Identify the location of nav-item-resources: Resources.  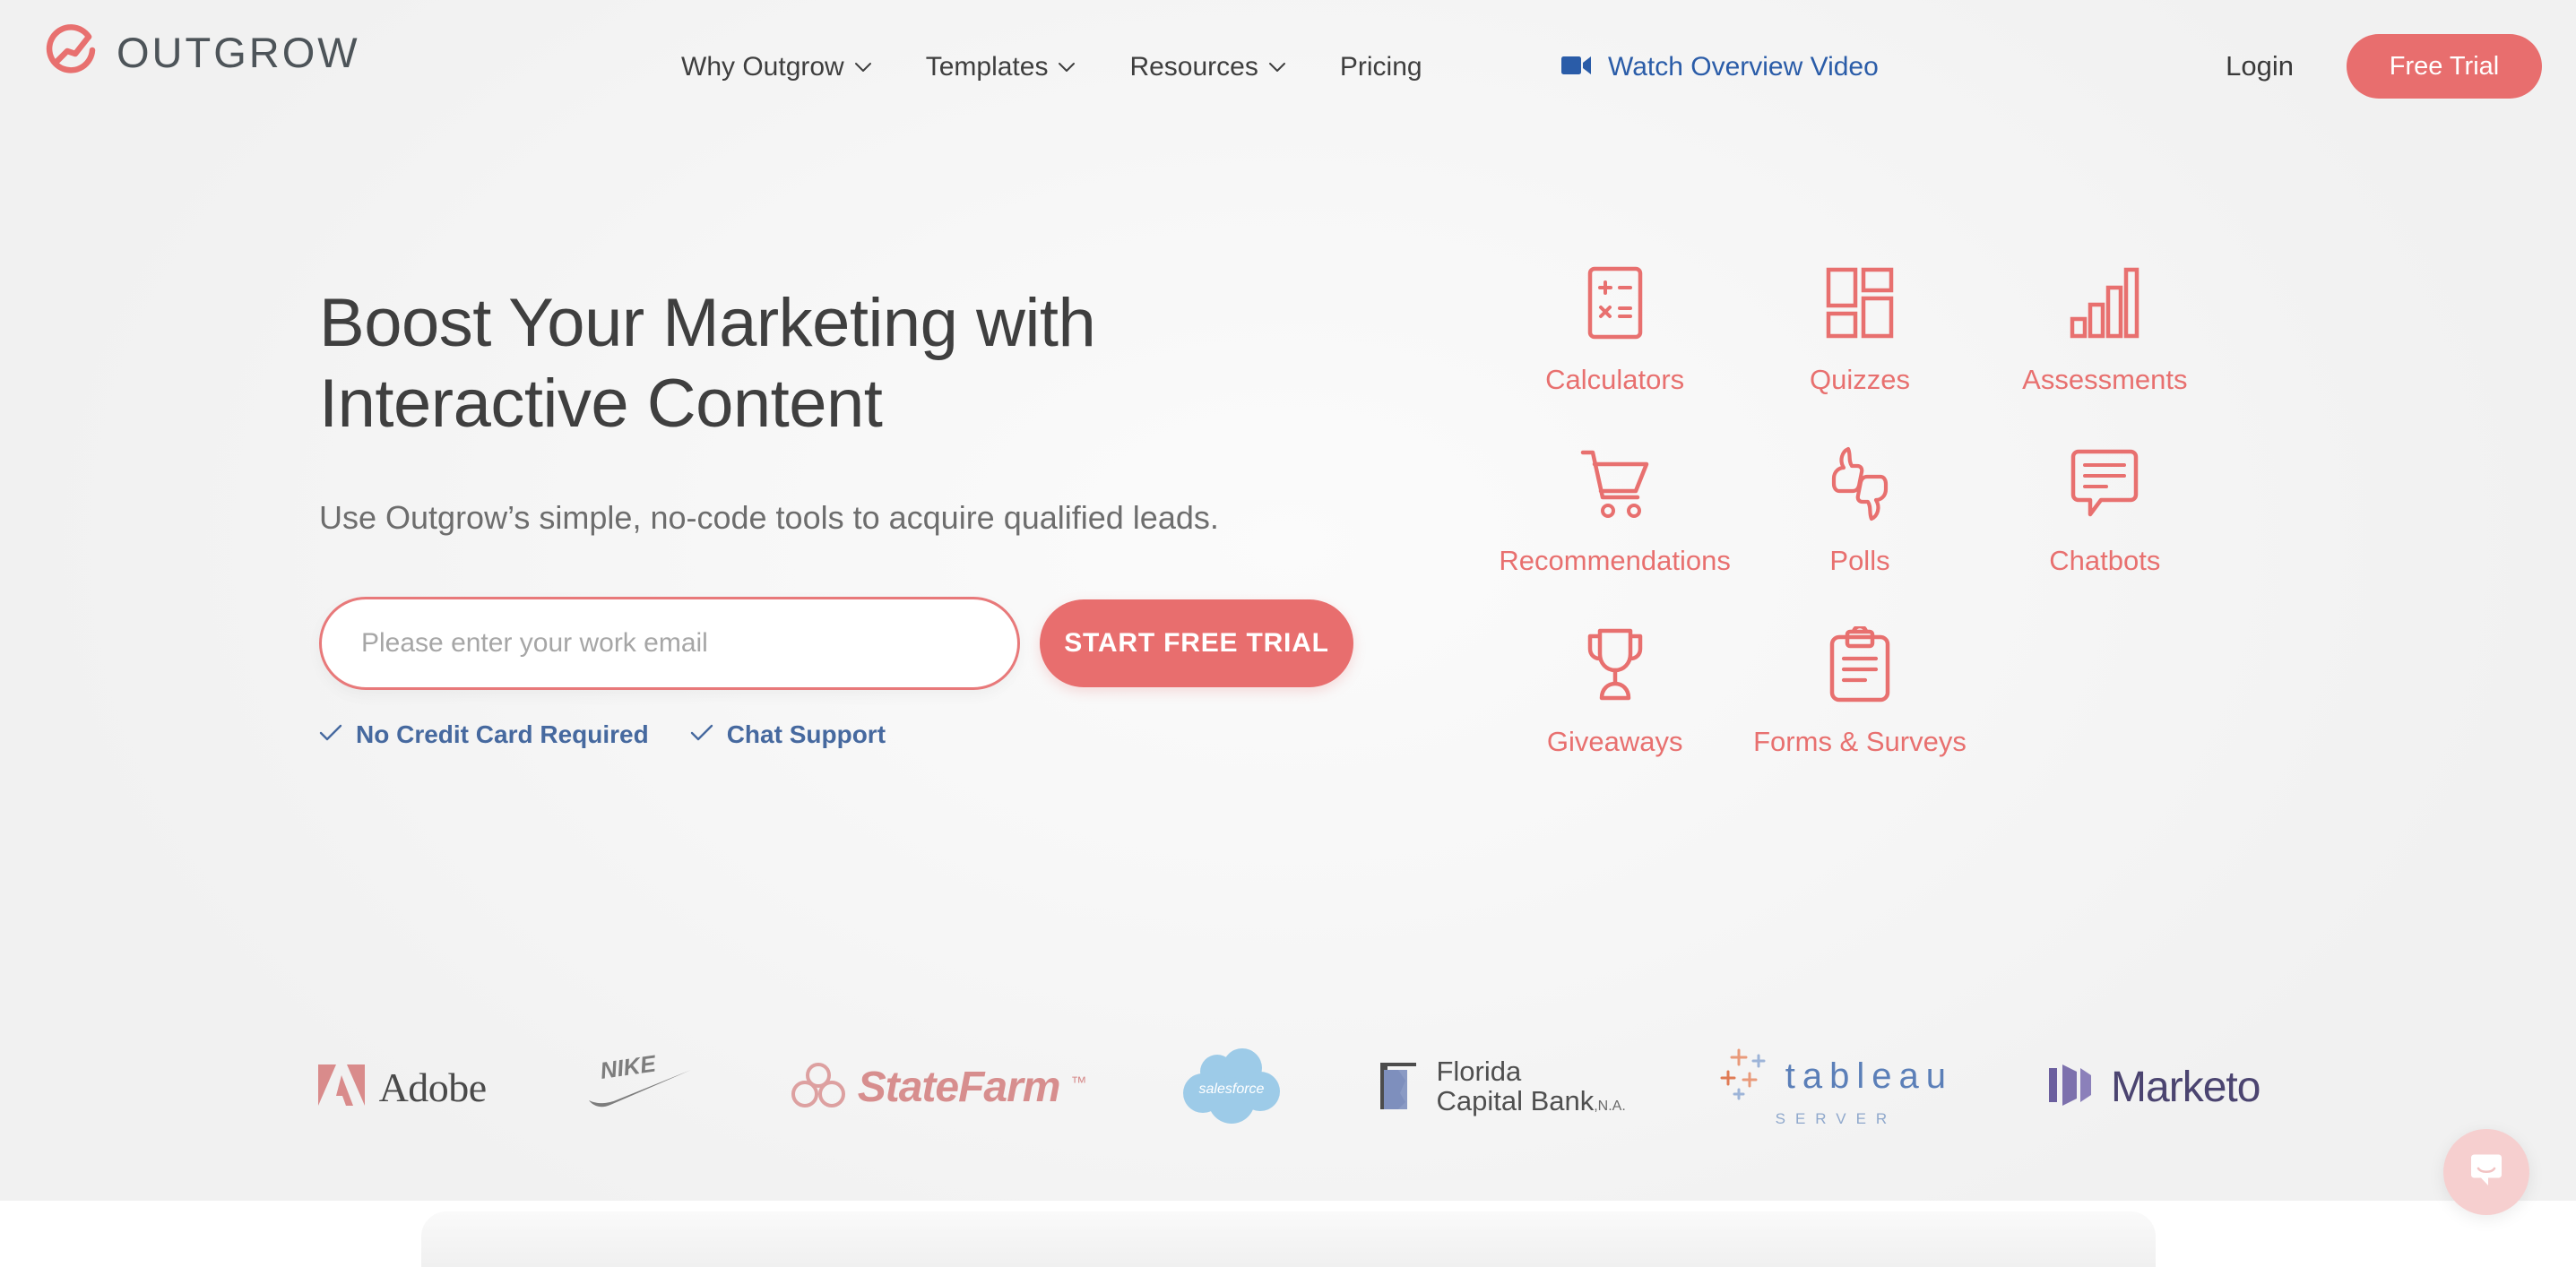
(1207, 67).